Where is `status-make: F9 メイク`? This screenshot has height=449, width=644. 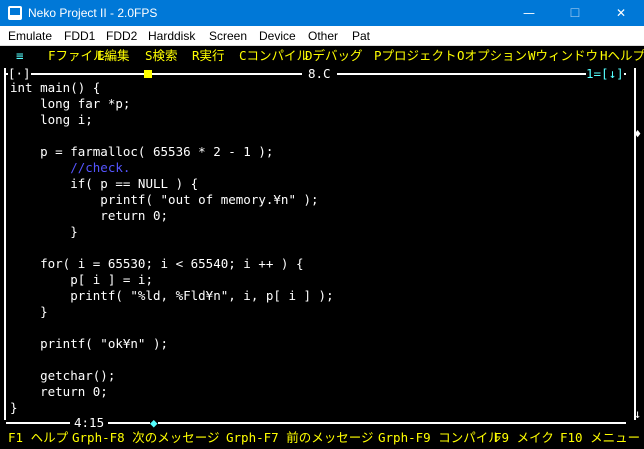 status-make: F9 メイク is located at coordinates (524, 438).